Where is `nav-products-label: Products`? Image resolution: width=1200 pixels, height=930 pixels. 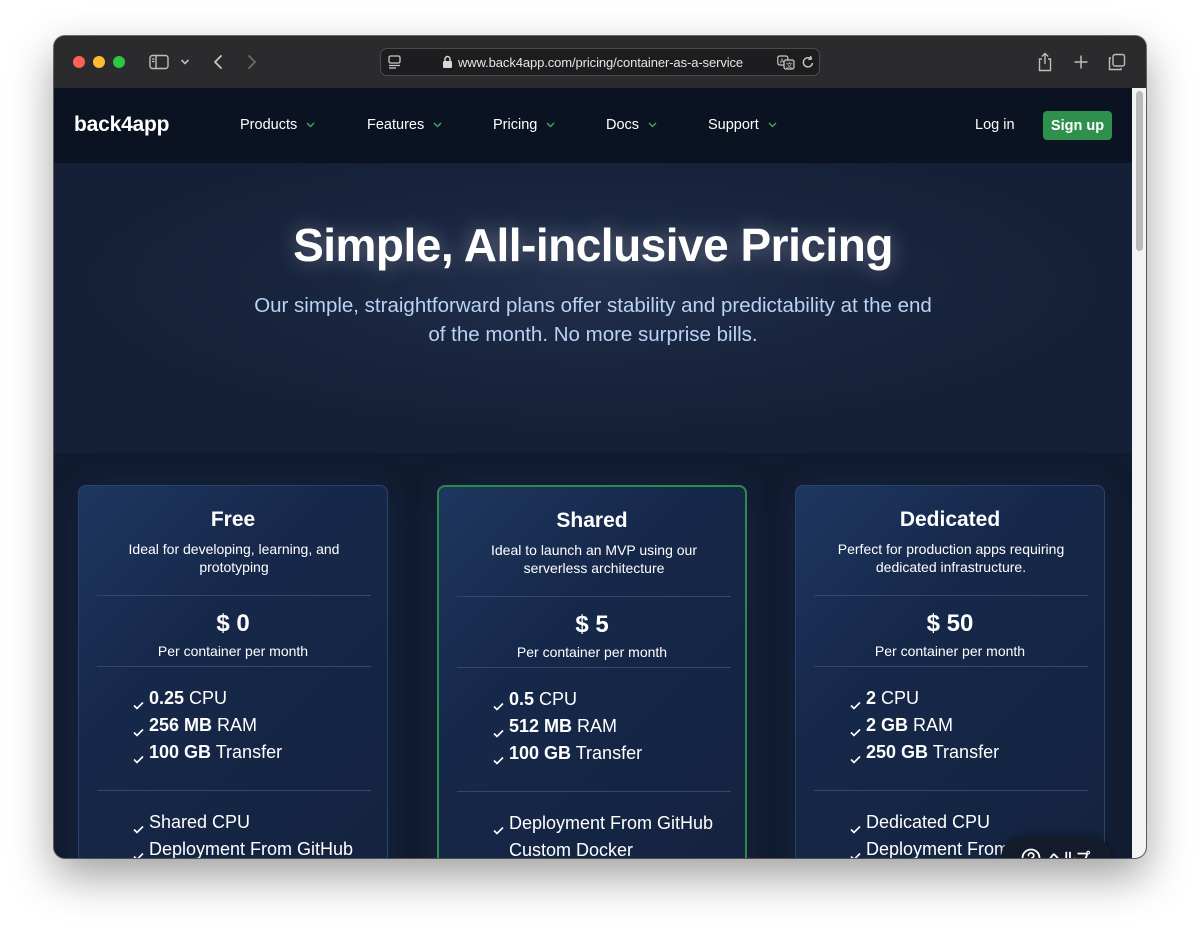 nav-products-label: Products is located at coordinates (269, 125).